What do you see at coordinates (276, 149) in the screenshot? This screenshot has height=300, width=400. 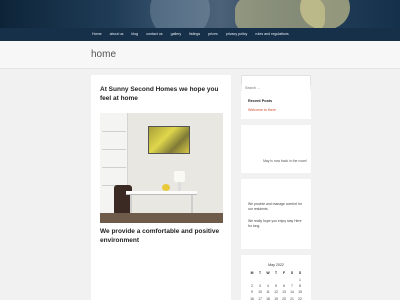 I see `text-widget: May is now back in the room!` at bounding box center [276, 149].